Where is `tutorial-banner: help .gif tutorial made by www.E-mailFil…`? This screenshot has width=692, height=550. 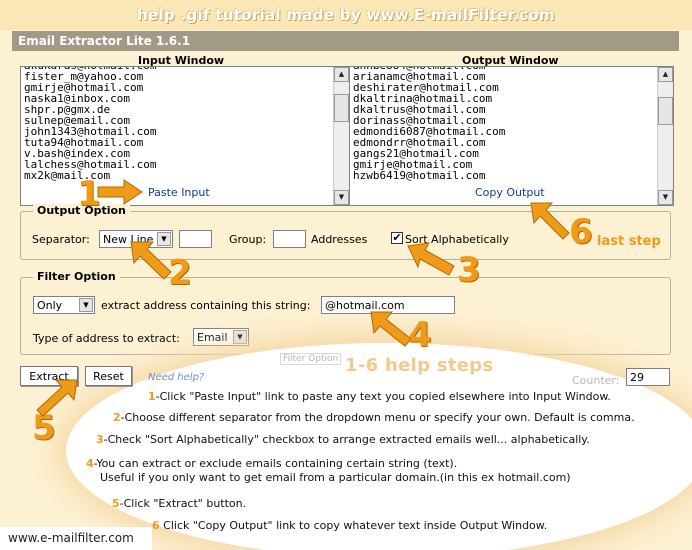 tutorial-banner: help .gif tutorial made by www.E-mailFil… is located at coordinates (346, 15).